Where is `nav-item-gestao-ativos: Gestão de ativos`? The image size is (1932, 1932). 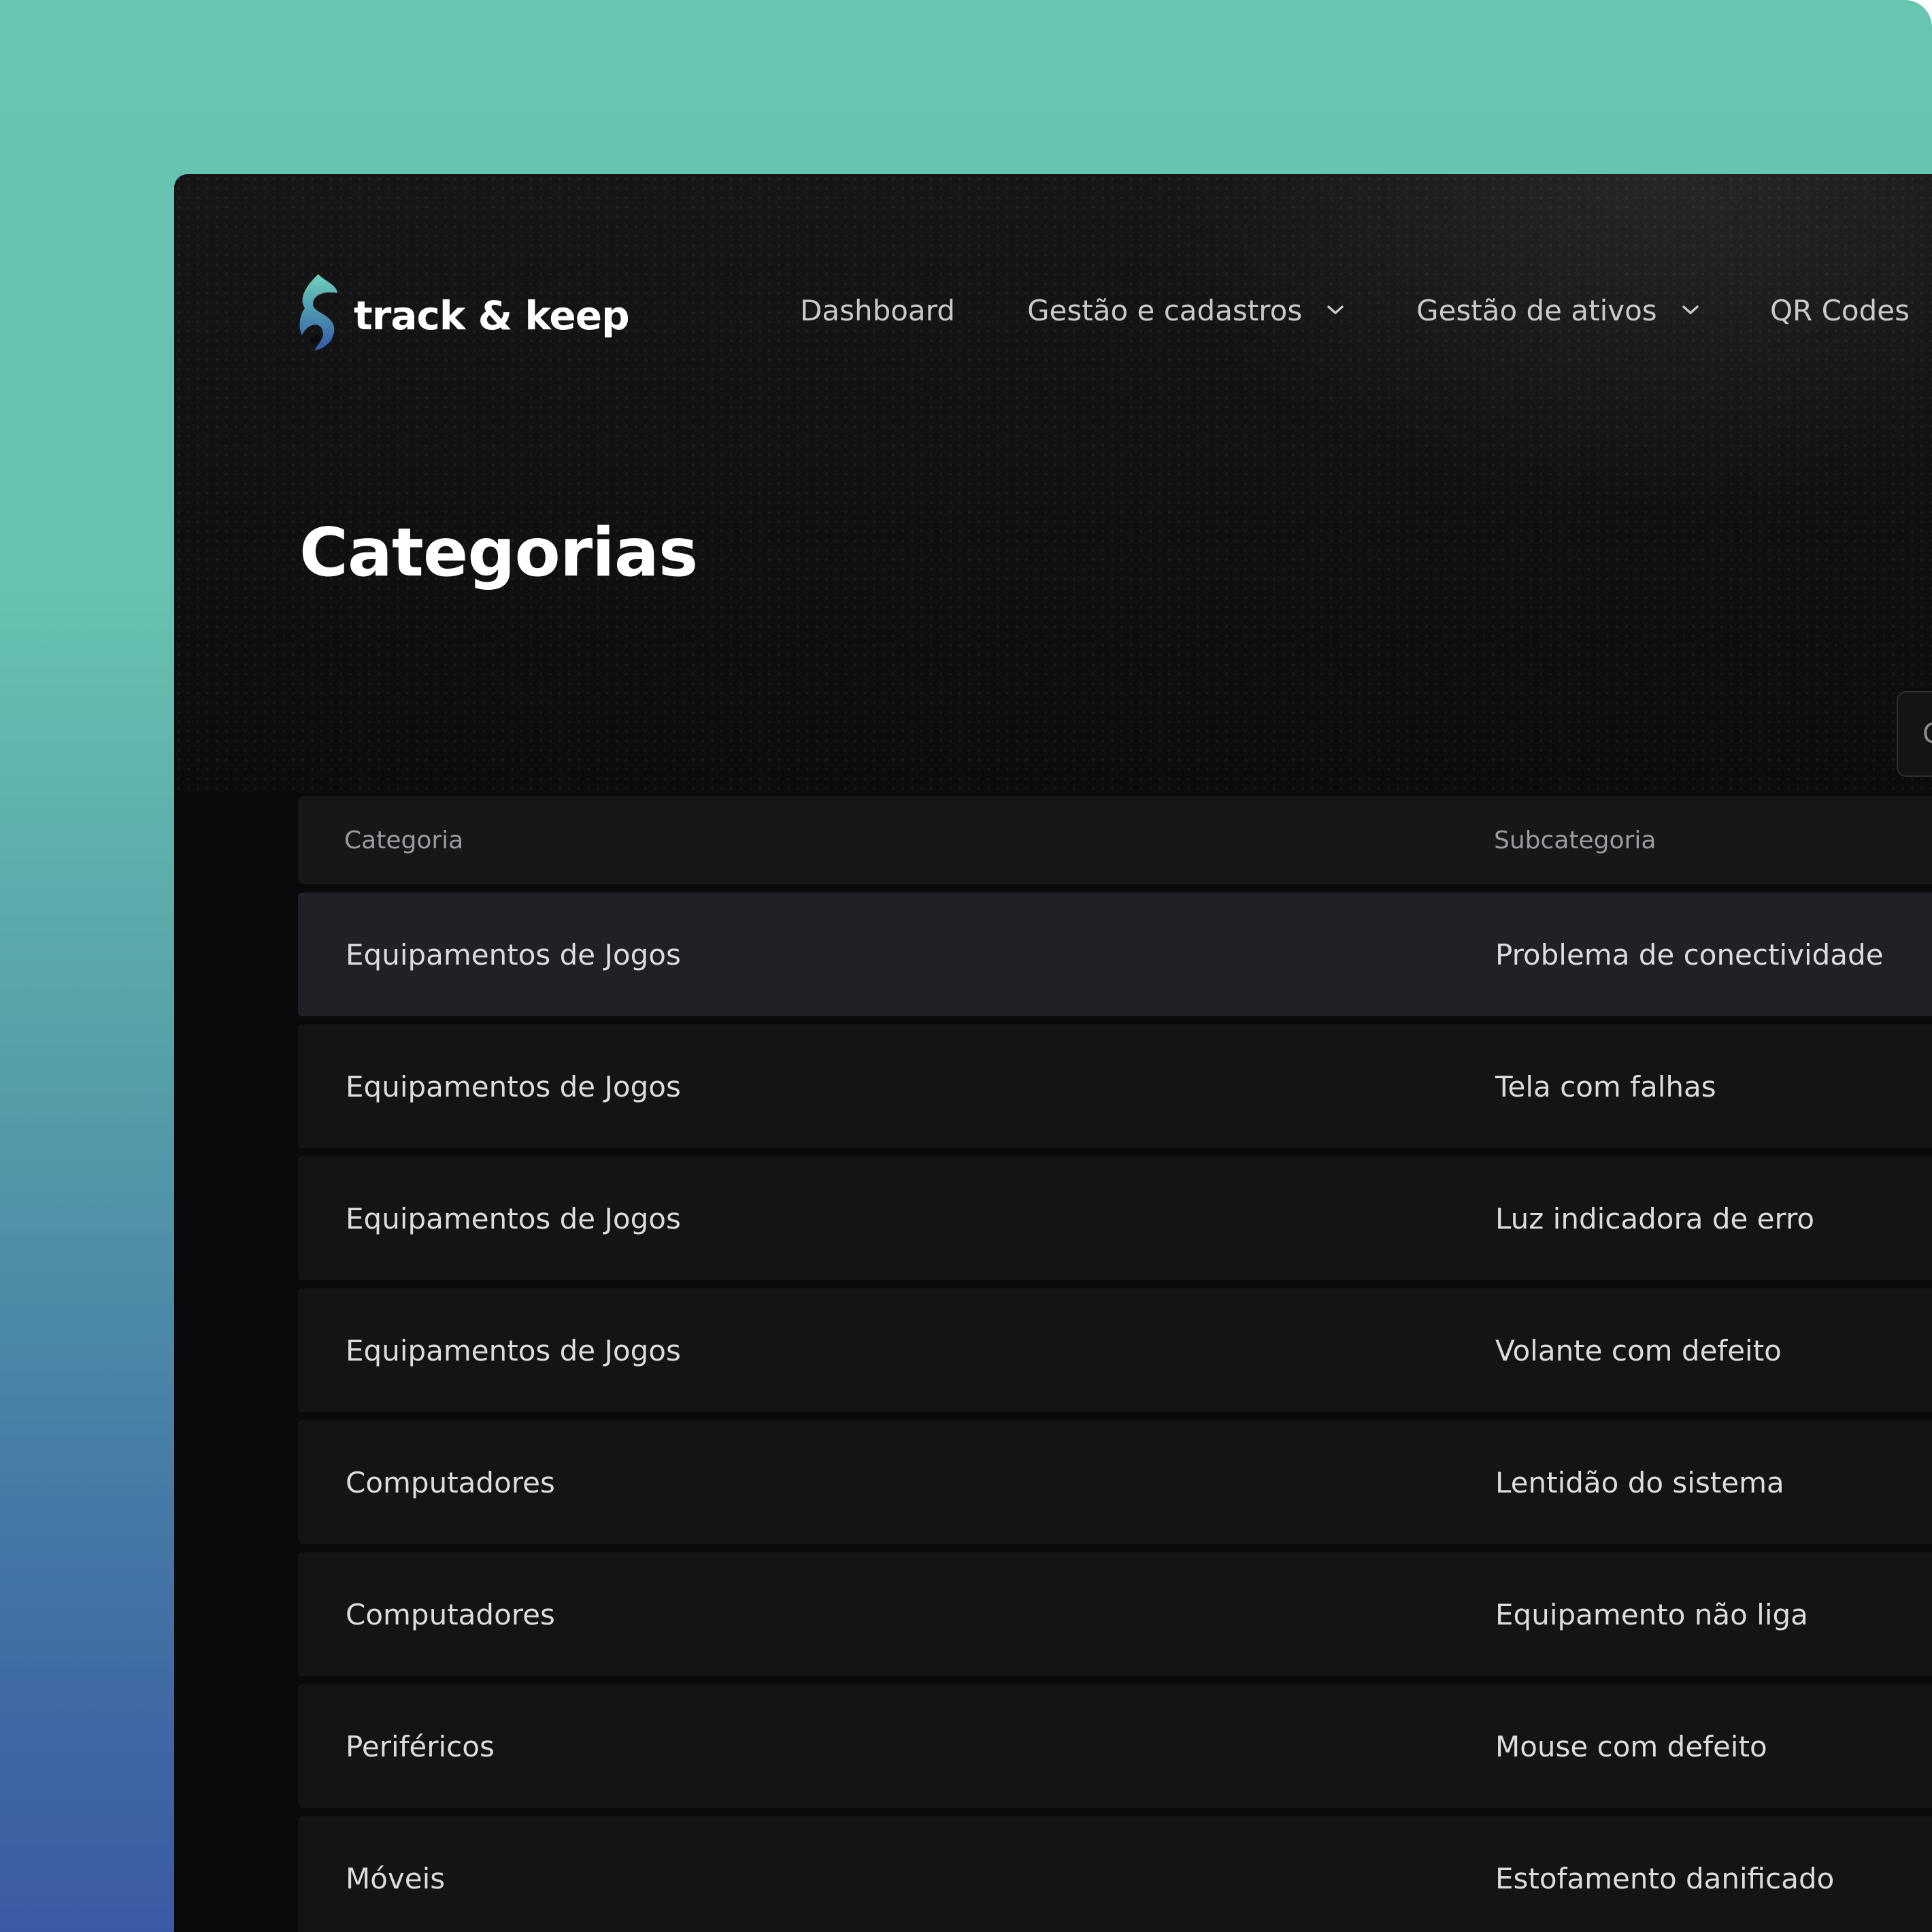 nav-item-gestao-ativos: Gestão de ativos is located at coordinates (1558, 310).